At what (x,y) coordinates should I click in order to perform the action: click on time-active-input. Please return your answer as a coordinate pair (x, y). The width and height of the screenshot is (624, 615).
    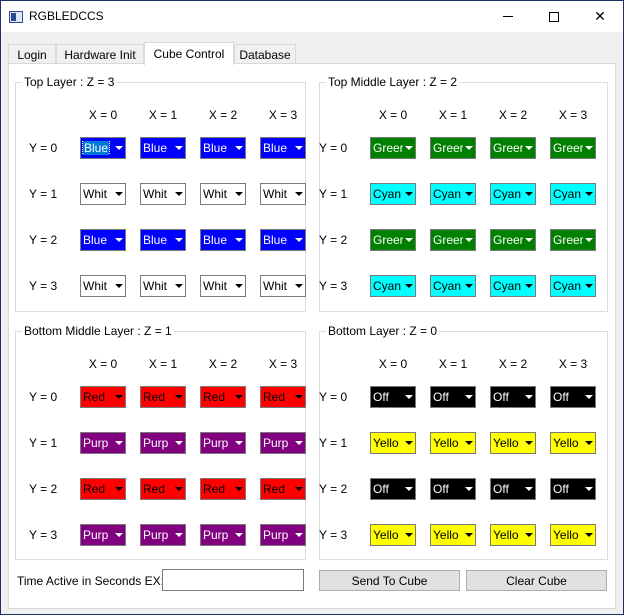
    Looking at the image, I should click on (233, 580).